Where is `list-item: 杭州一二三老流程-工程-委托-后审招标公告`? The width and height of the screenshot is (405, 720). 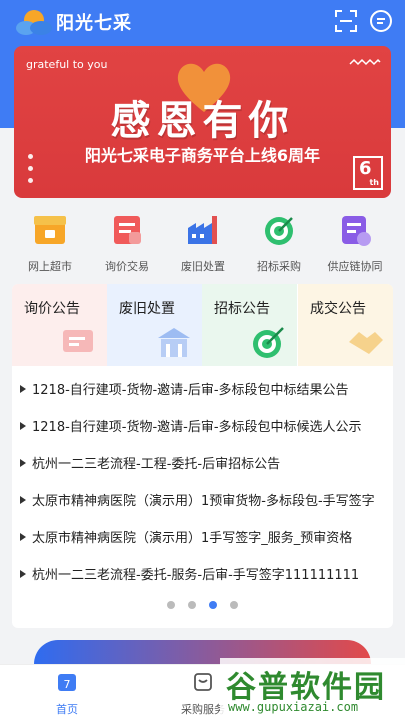 list-item: 杭州一二三老流程-工程-委托-后审招标公告 is located at coordinates (202, 462).